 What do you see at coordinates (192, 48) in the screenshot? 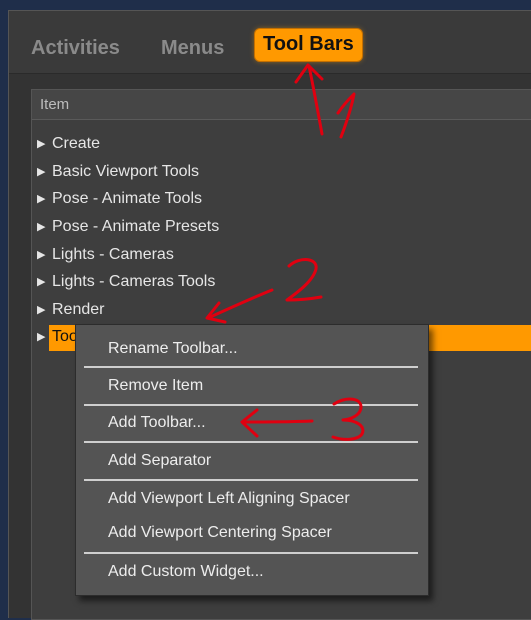
I see `tab-menus: Menus` at bounding box center [192, 48].